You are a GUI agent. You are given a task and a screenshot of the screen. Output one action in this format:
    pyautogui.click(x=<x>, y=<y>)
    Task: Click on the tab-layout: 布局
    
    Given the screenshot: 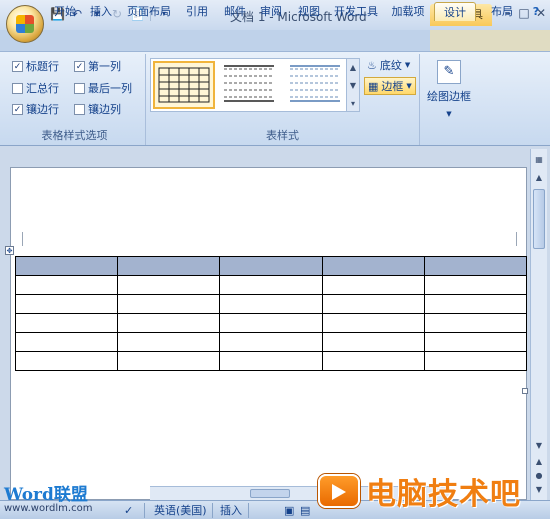 What is the action you would take?
    pyautogui.click(x=502, y=11)
    